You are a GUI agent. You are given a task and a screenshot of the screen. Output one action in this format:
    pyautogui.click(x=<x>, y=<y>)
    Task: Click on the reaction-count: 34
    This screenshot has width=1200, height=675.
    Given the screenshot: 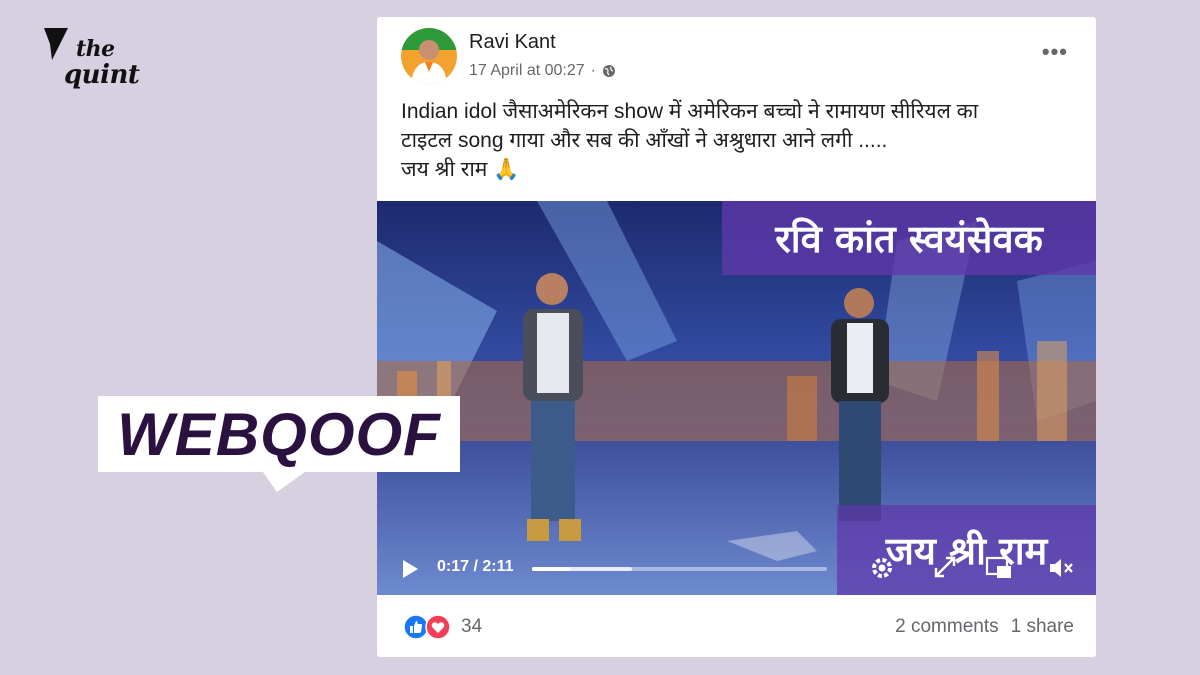 What is the action you would take?
    pyautogui.click(x=472, y=626)
    